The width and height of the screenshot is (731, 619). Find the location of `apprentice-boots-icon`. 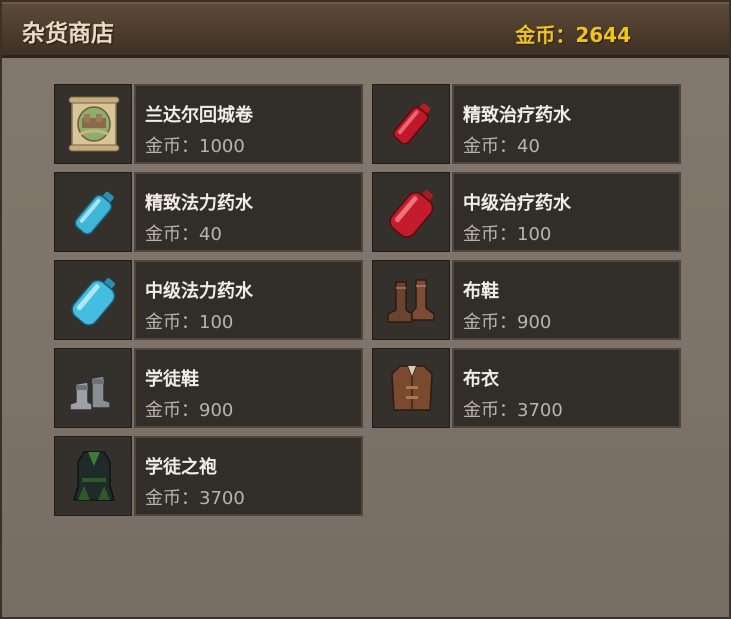

apprentice-boots-icon is located at coordinates (90, 393).